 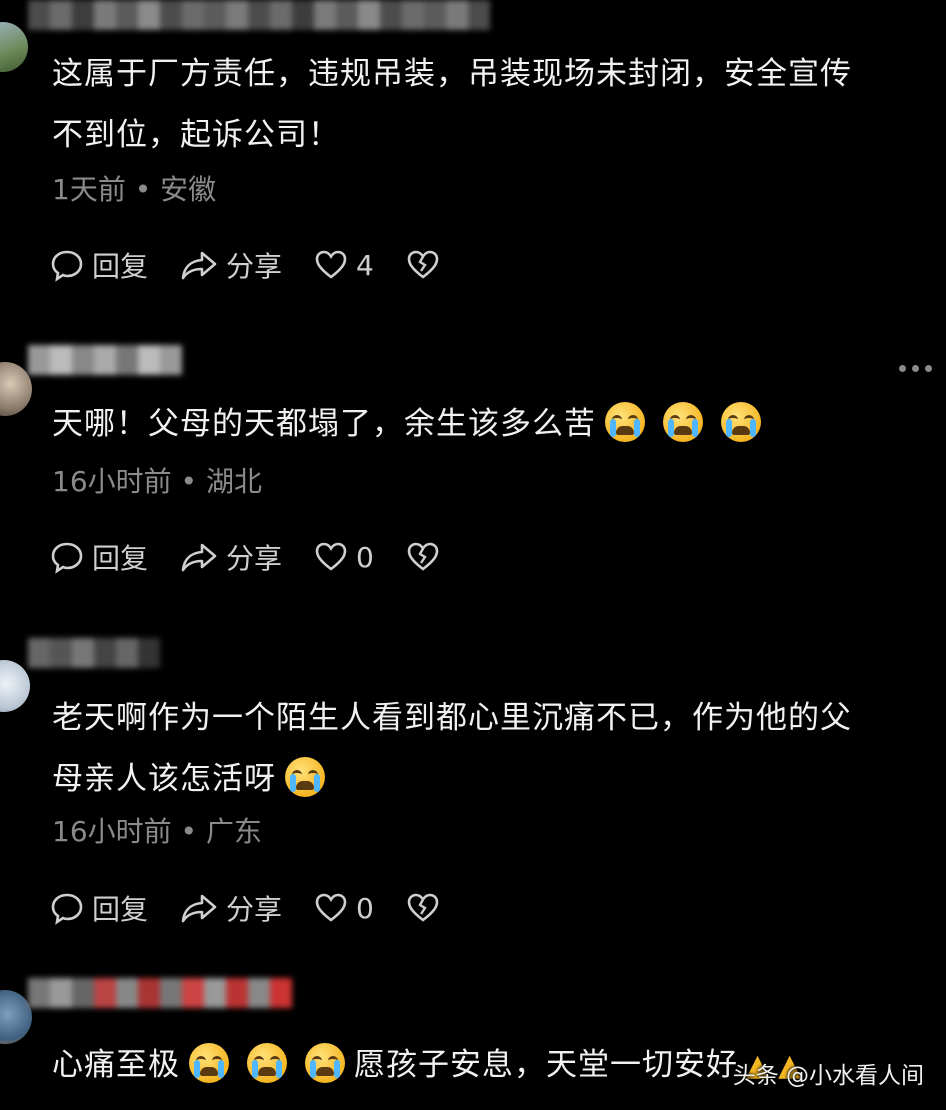 What do you see at coordinates (452, 718) in the screenshot?
I see `comment-text-line: 老天啊作为一个陌生人看到都心里沉痛不已，作为他的父` at bounding box center [452, 718].